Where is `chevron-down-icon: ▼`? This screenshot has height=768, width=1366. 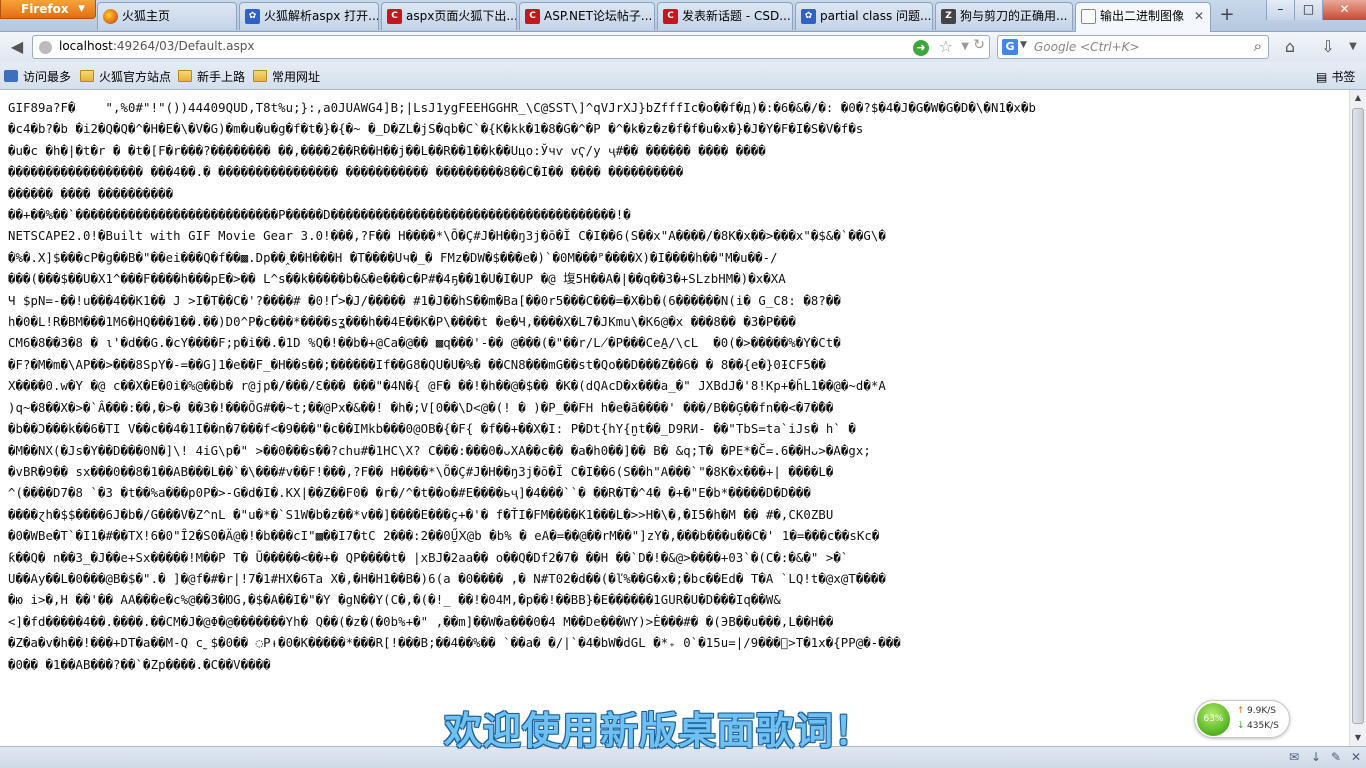 chevron-down-icon: ▼ is located at coordinates (81, 9).